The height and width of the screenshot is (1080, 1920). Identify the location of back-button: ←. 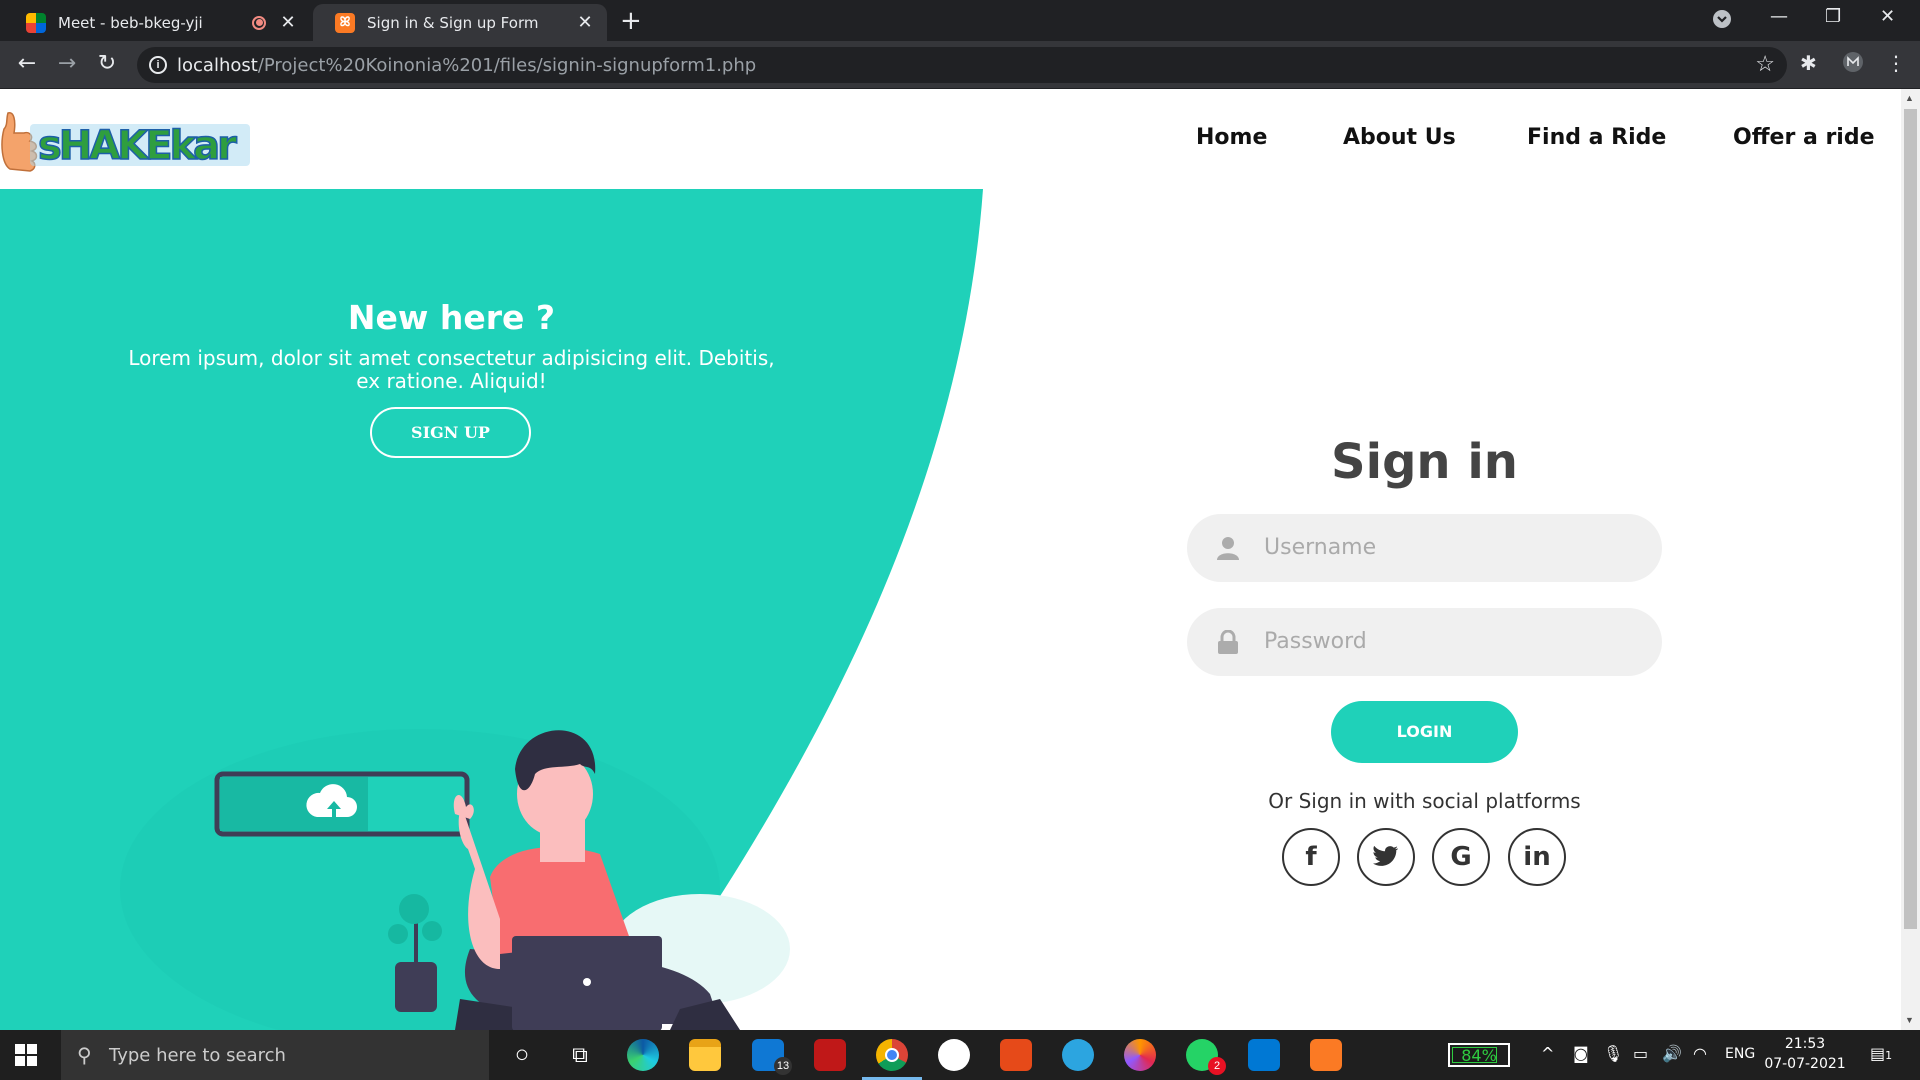
(27, 64).